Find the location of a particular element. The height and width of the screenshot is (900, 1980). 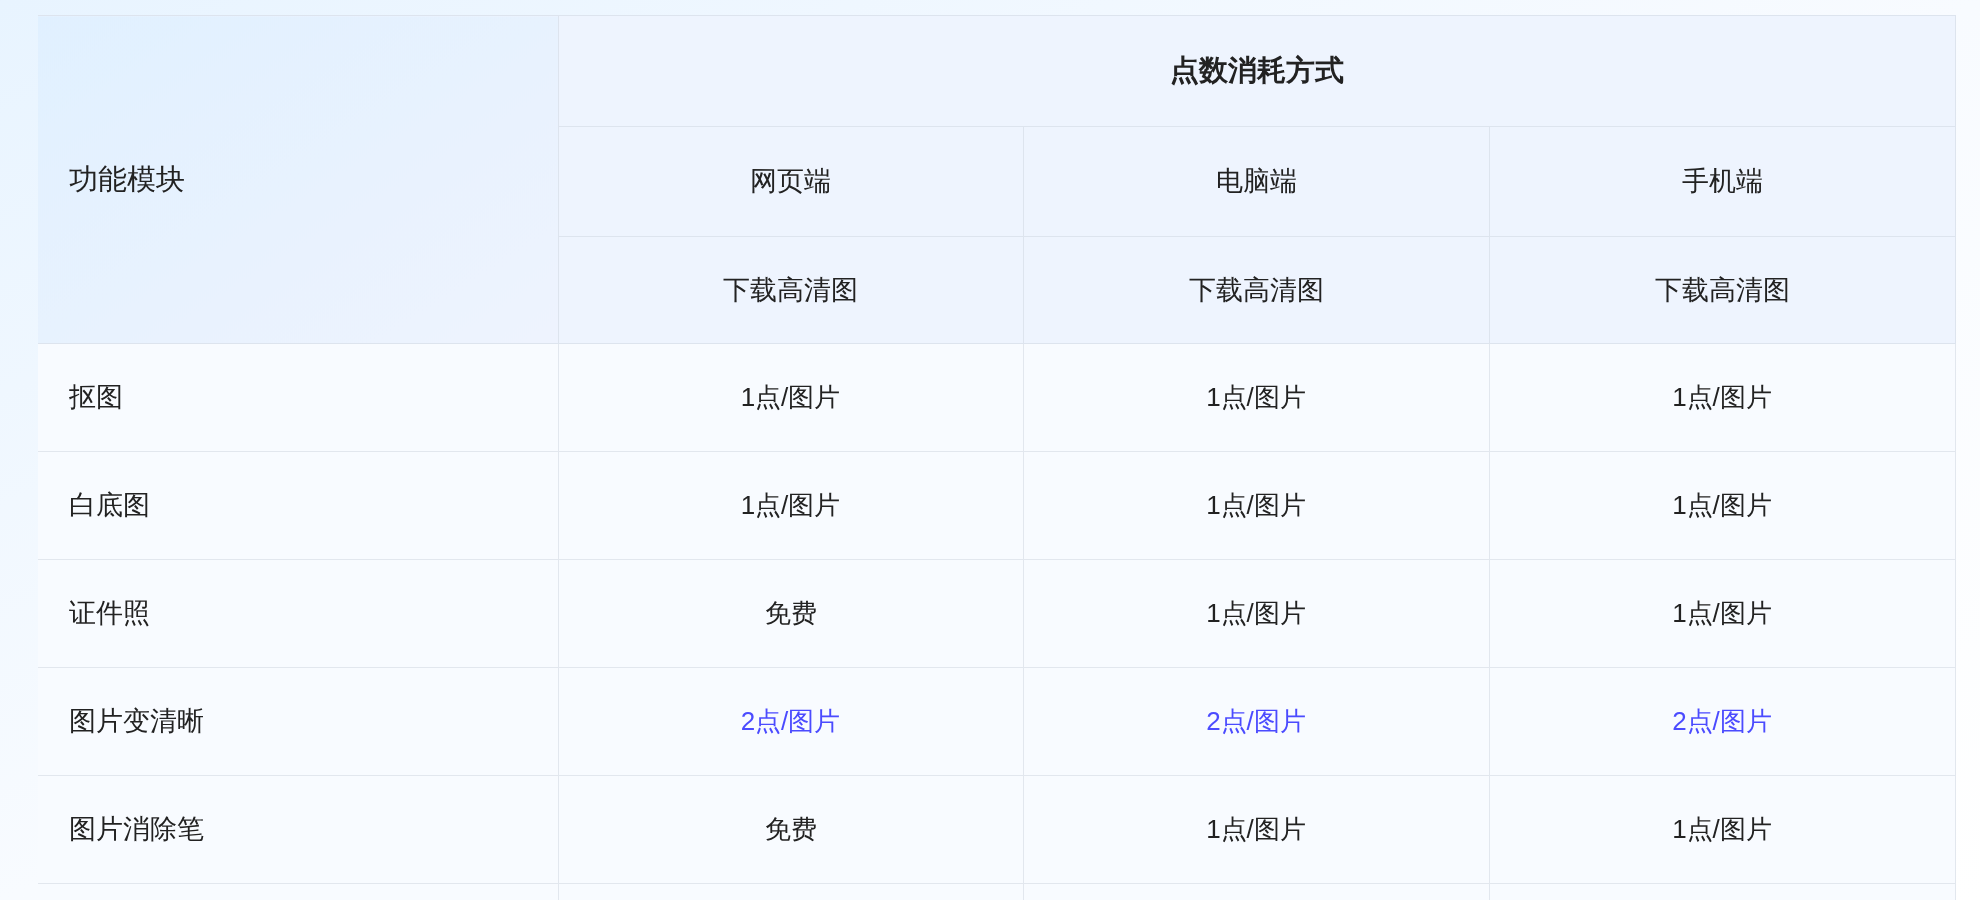

row-label: 证件照 is located at coordinates (109, 613).